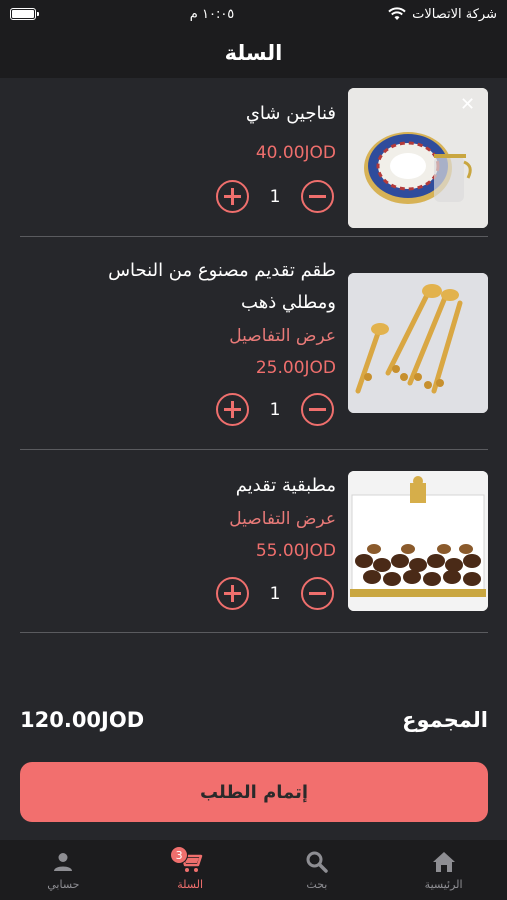 The width and height of the screenshot is (507, 900). What do you see at coordinates (317, 884) in the screenshot?
I see `tab-label: بحث` at bounding box center [317, 884].